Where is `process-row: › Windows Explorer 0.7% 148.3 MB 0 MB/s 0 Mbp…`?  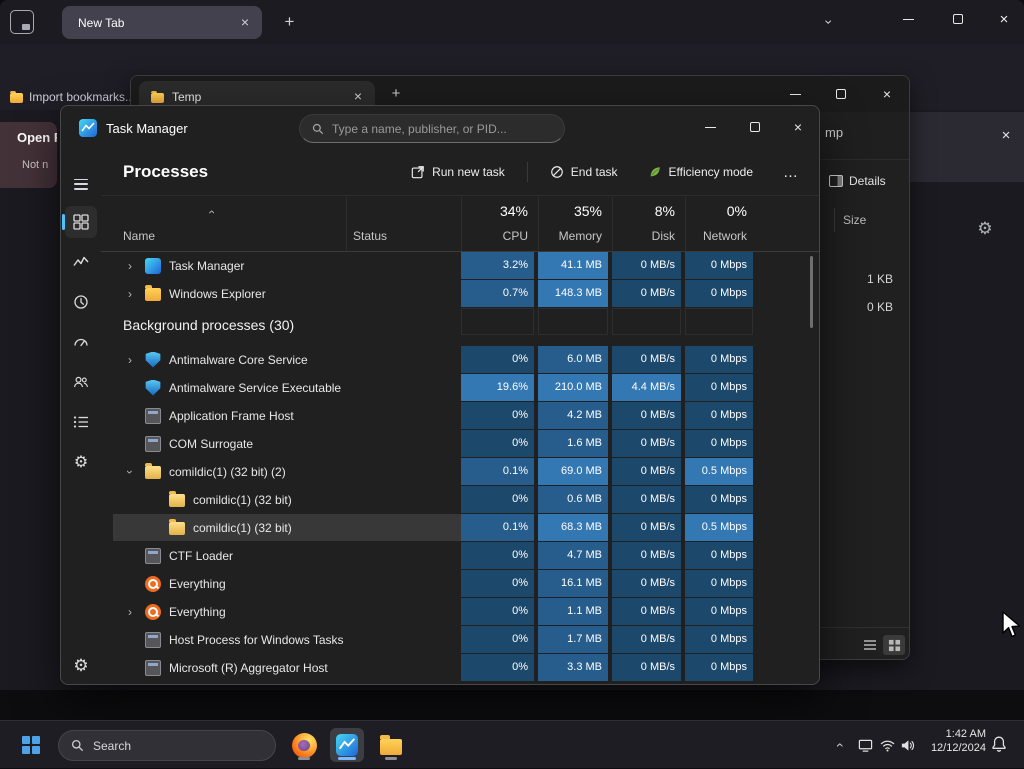
process-row: › Windows Explorer 0.7% 148.3 MB 0 MB/s 0 Mbp… is located at coordinates (466, 293).